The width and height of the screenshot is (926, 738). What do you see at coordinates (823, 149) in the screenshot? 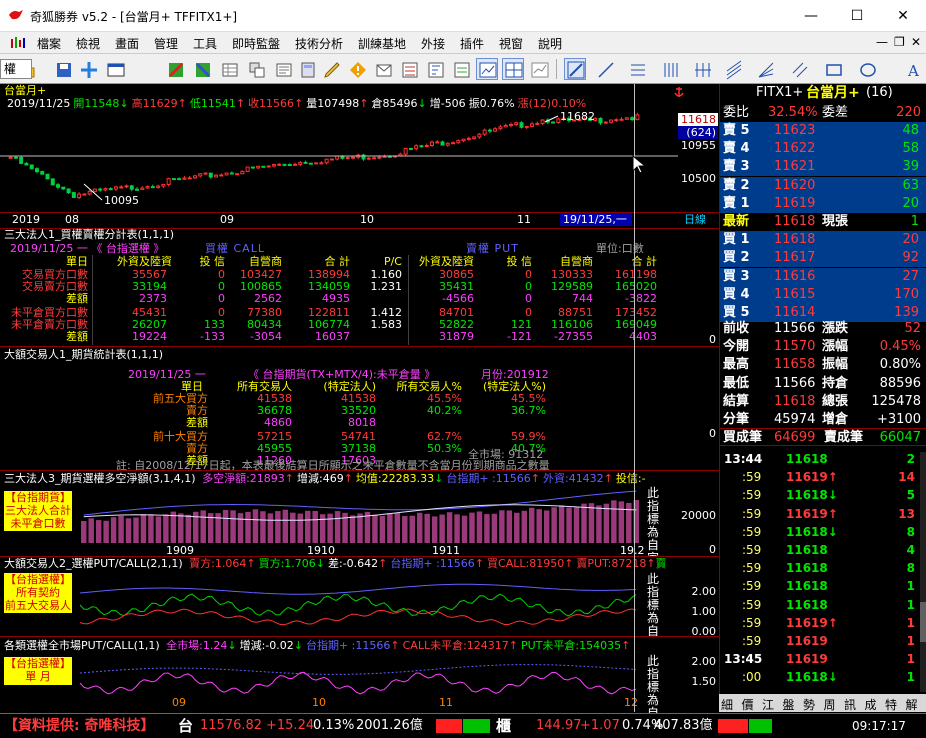
I see `order-book-row: 賣 4 11622 58` at bounding box center [823, 149].